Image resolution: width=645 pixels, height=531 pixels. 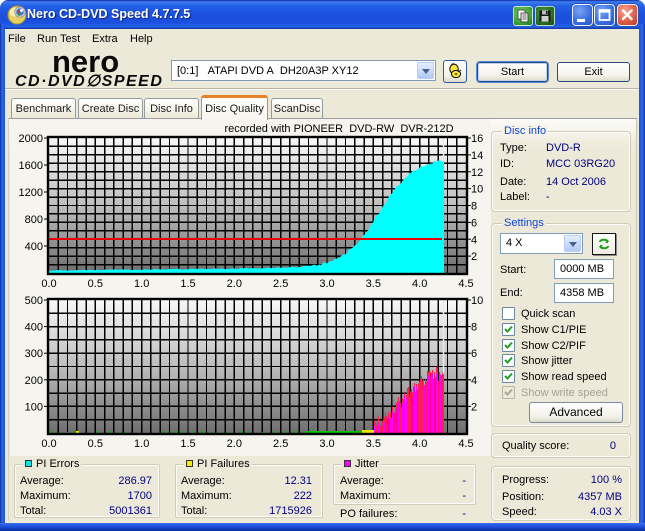 What do you see at coordinates (31, 166) in the screenshot?
I see `svg-text: 1600` at bounding box center [31, 166].